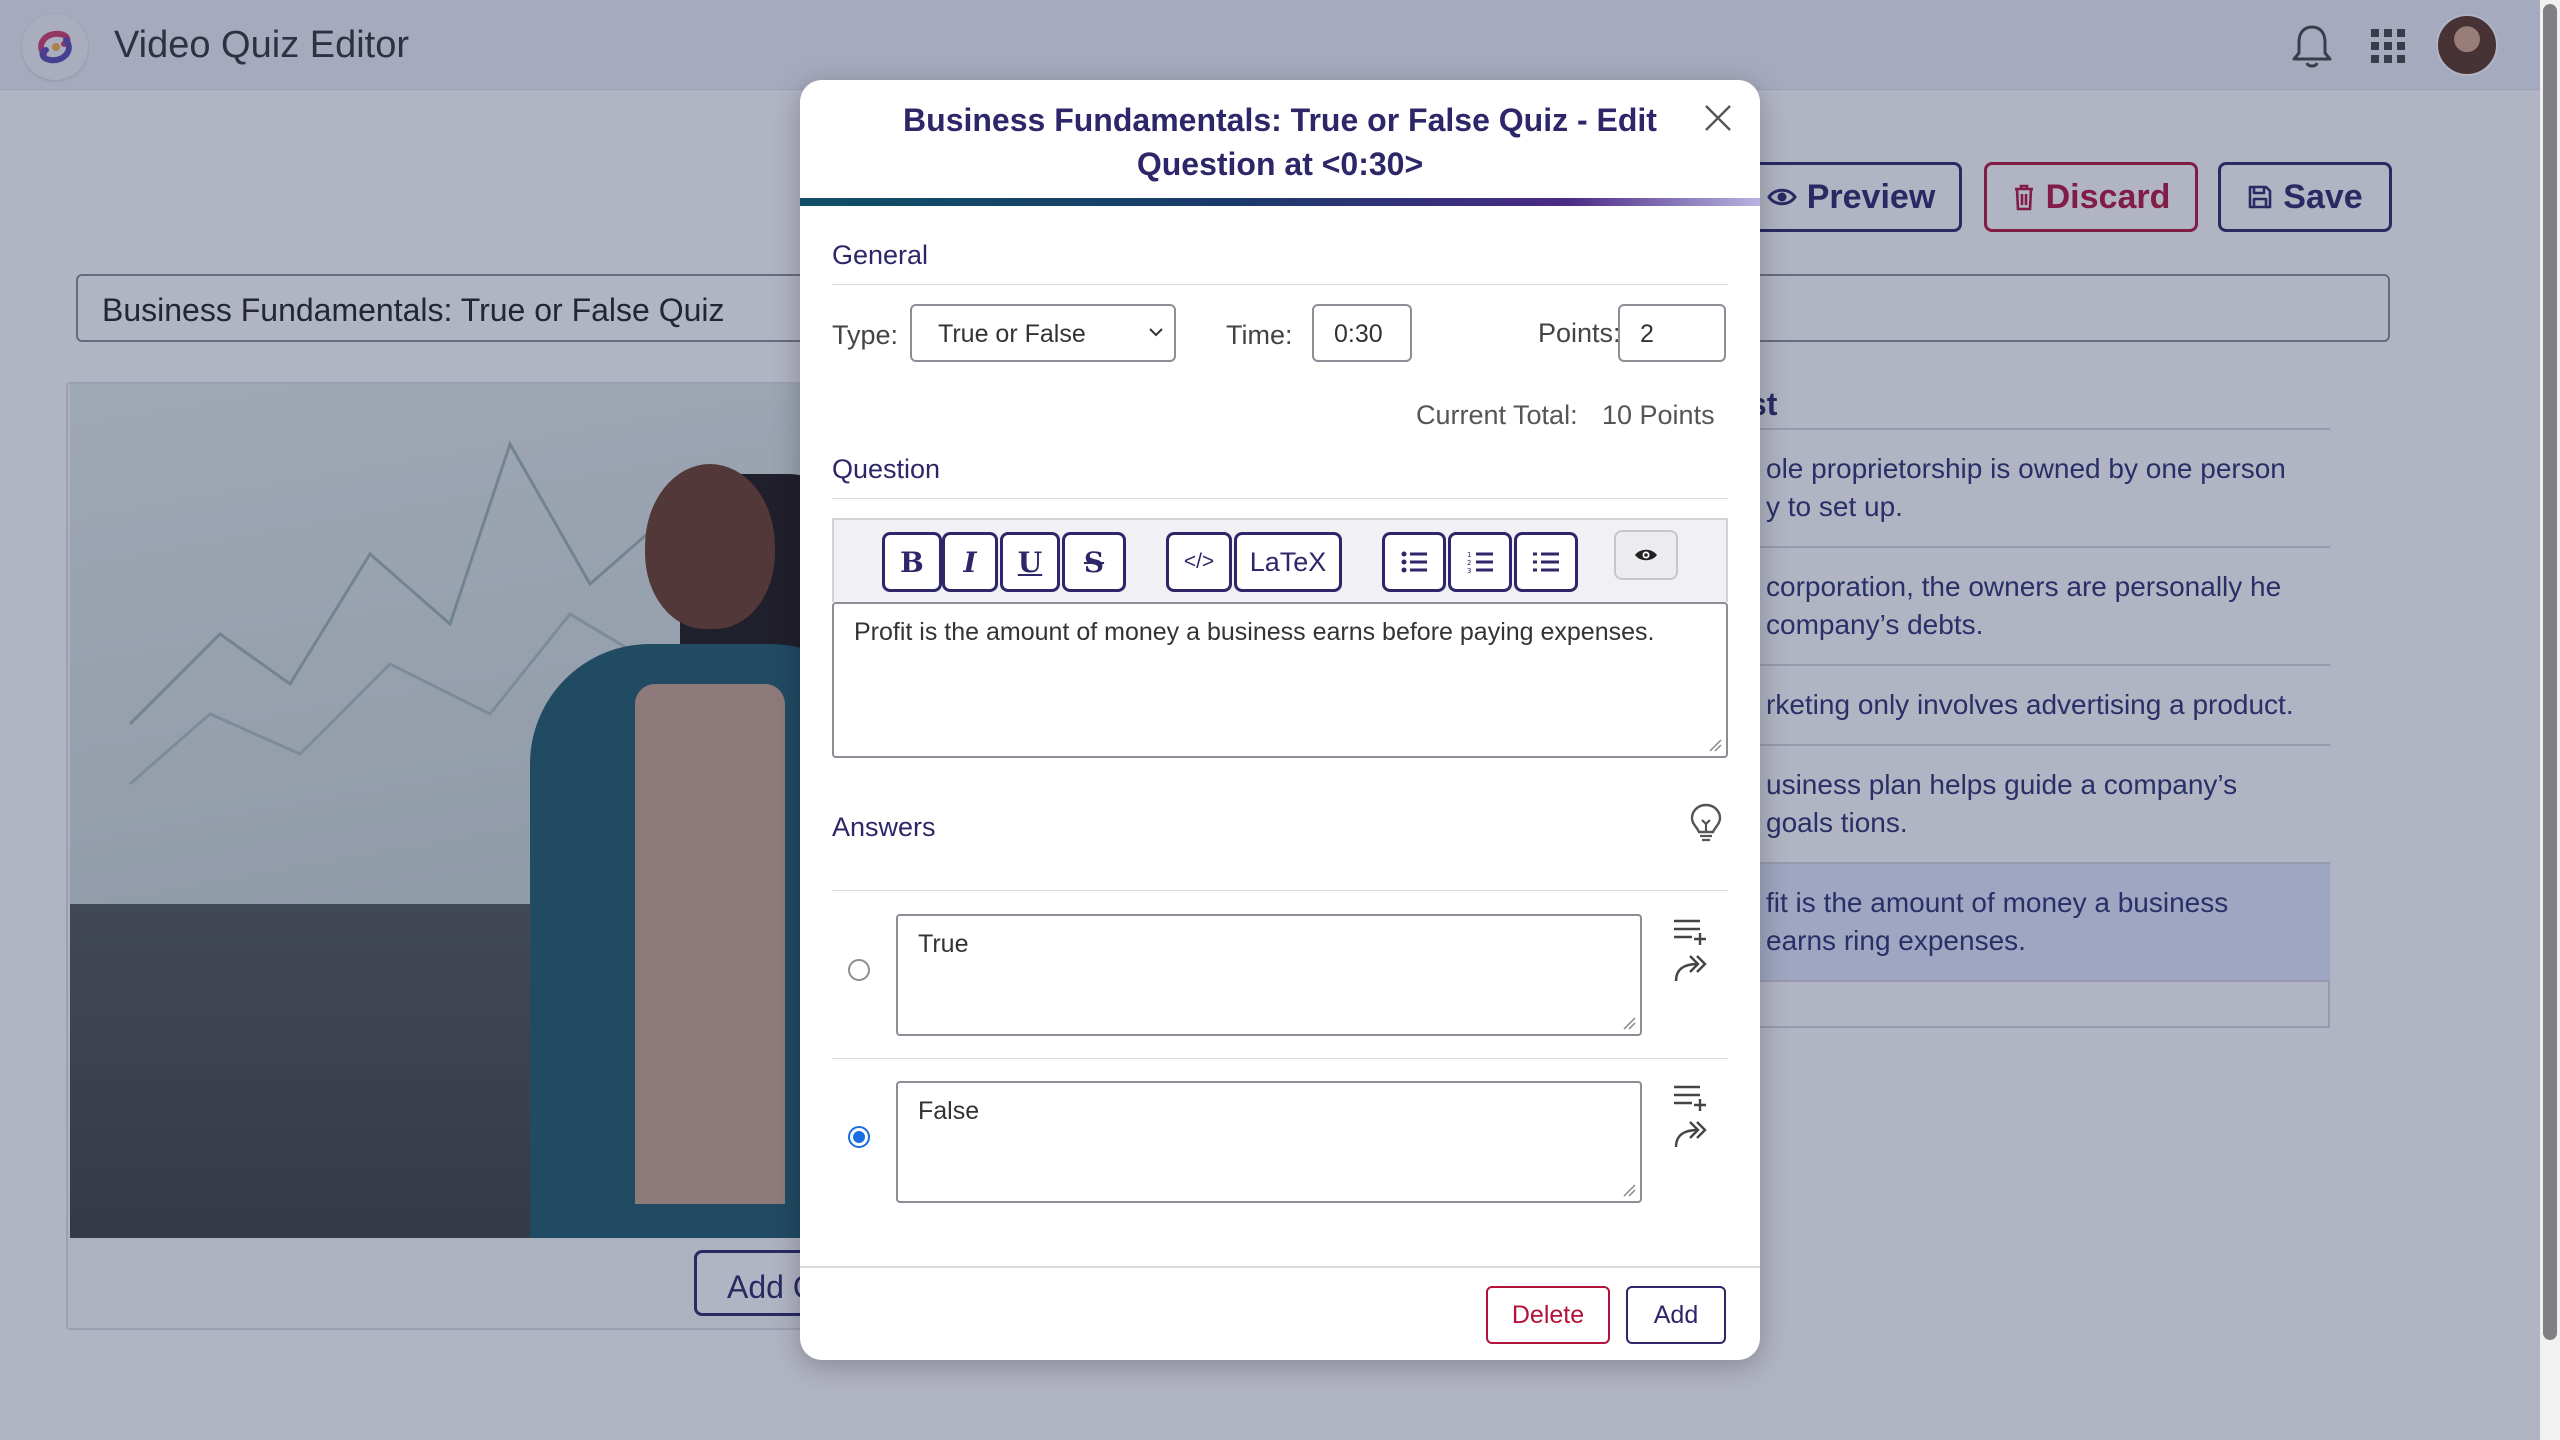  What do you see at coordinates (886, 469) in the screenshot?
I see `question-section-label: Question` at bounding box center [886, 469].